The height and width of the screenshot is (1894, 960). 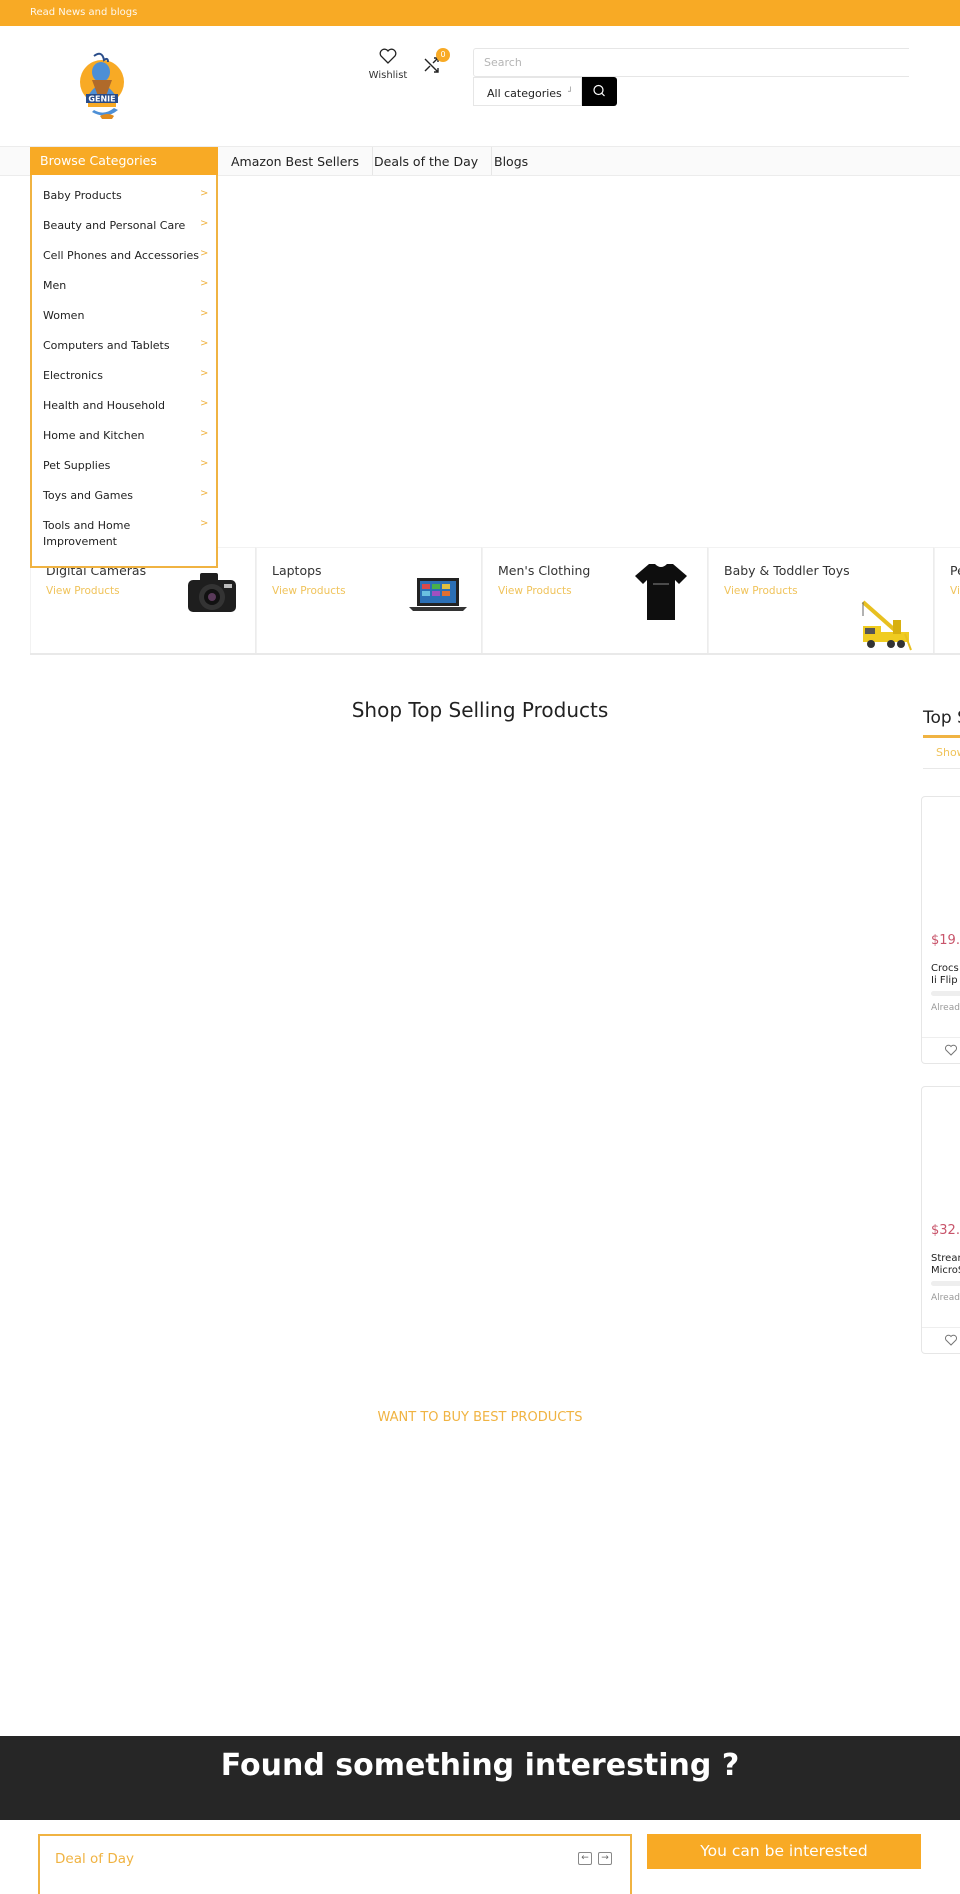 I want to click on featured-category-card: Laptops View Products, so click(x=369, y=600).